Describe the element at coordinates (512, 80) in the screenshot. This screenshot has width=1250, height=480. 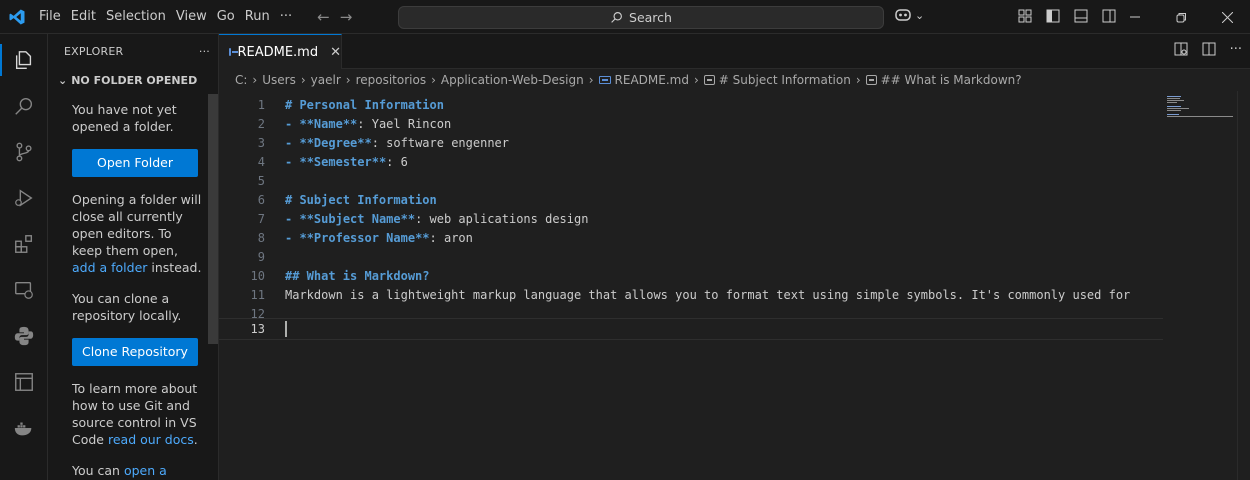
I see `breadcrumb-item: Application-Web-Design` at that location.